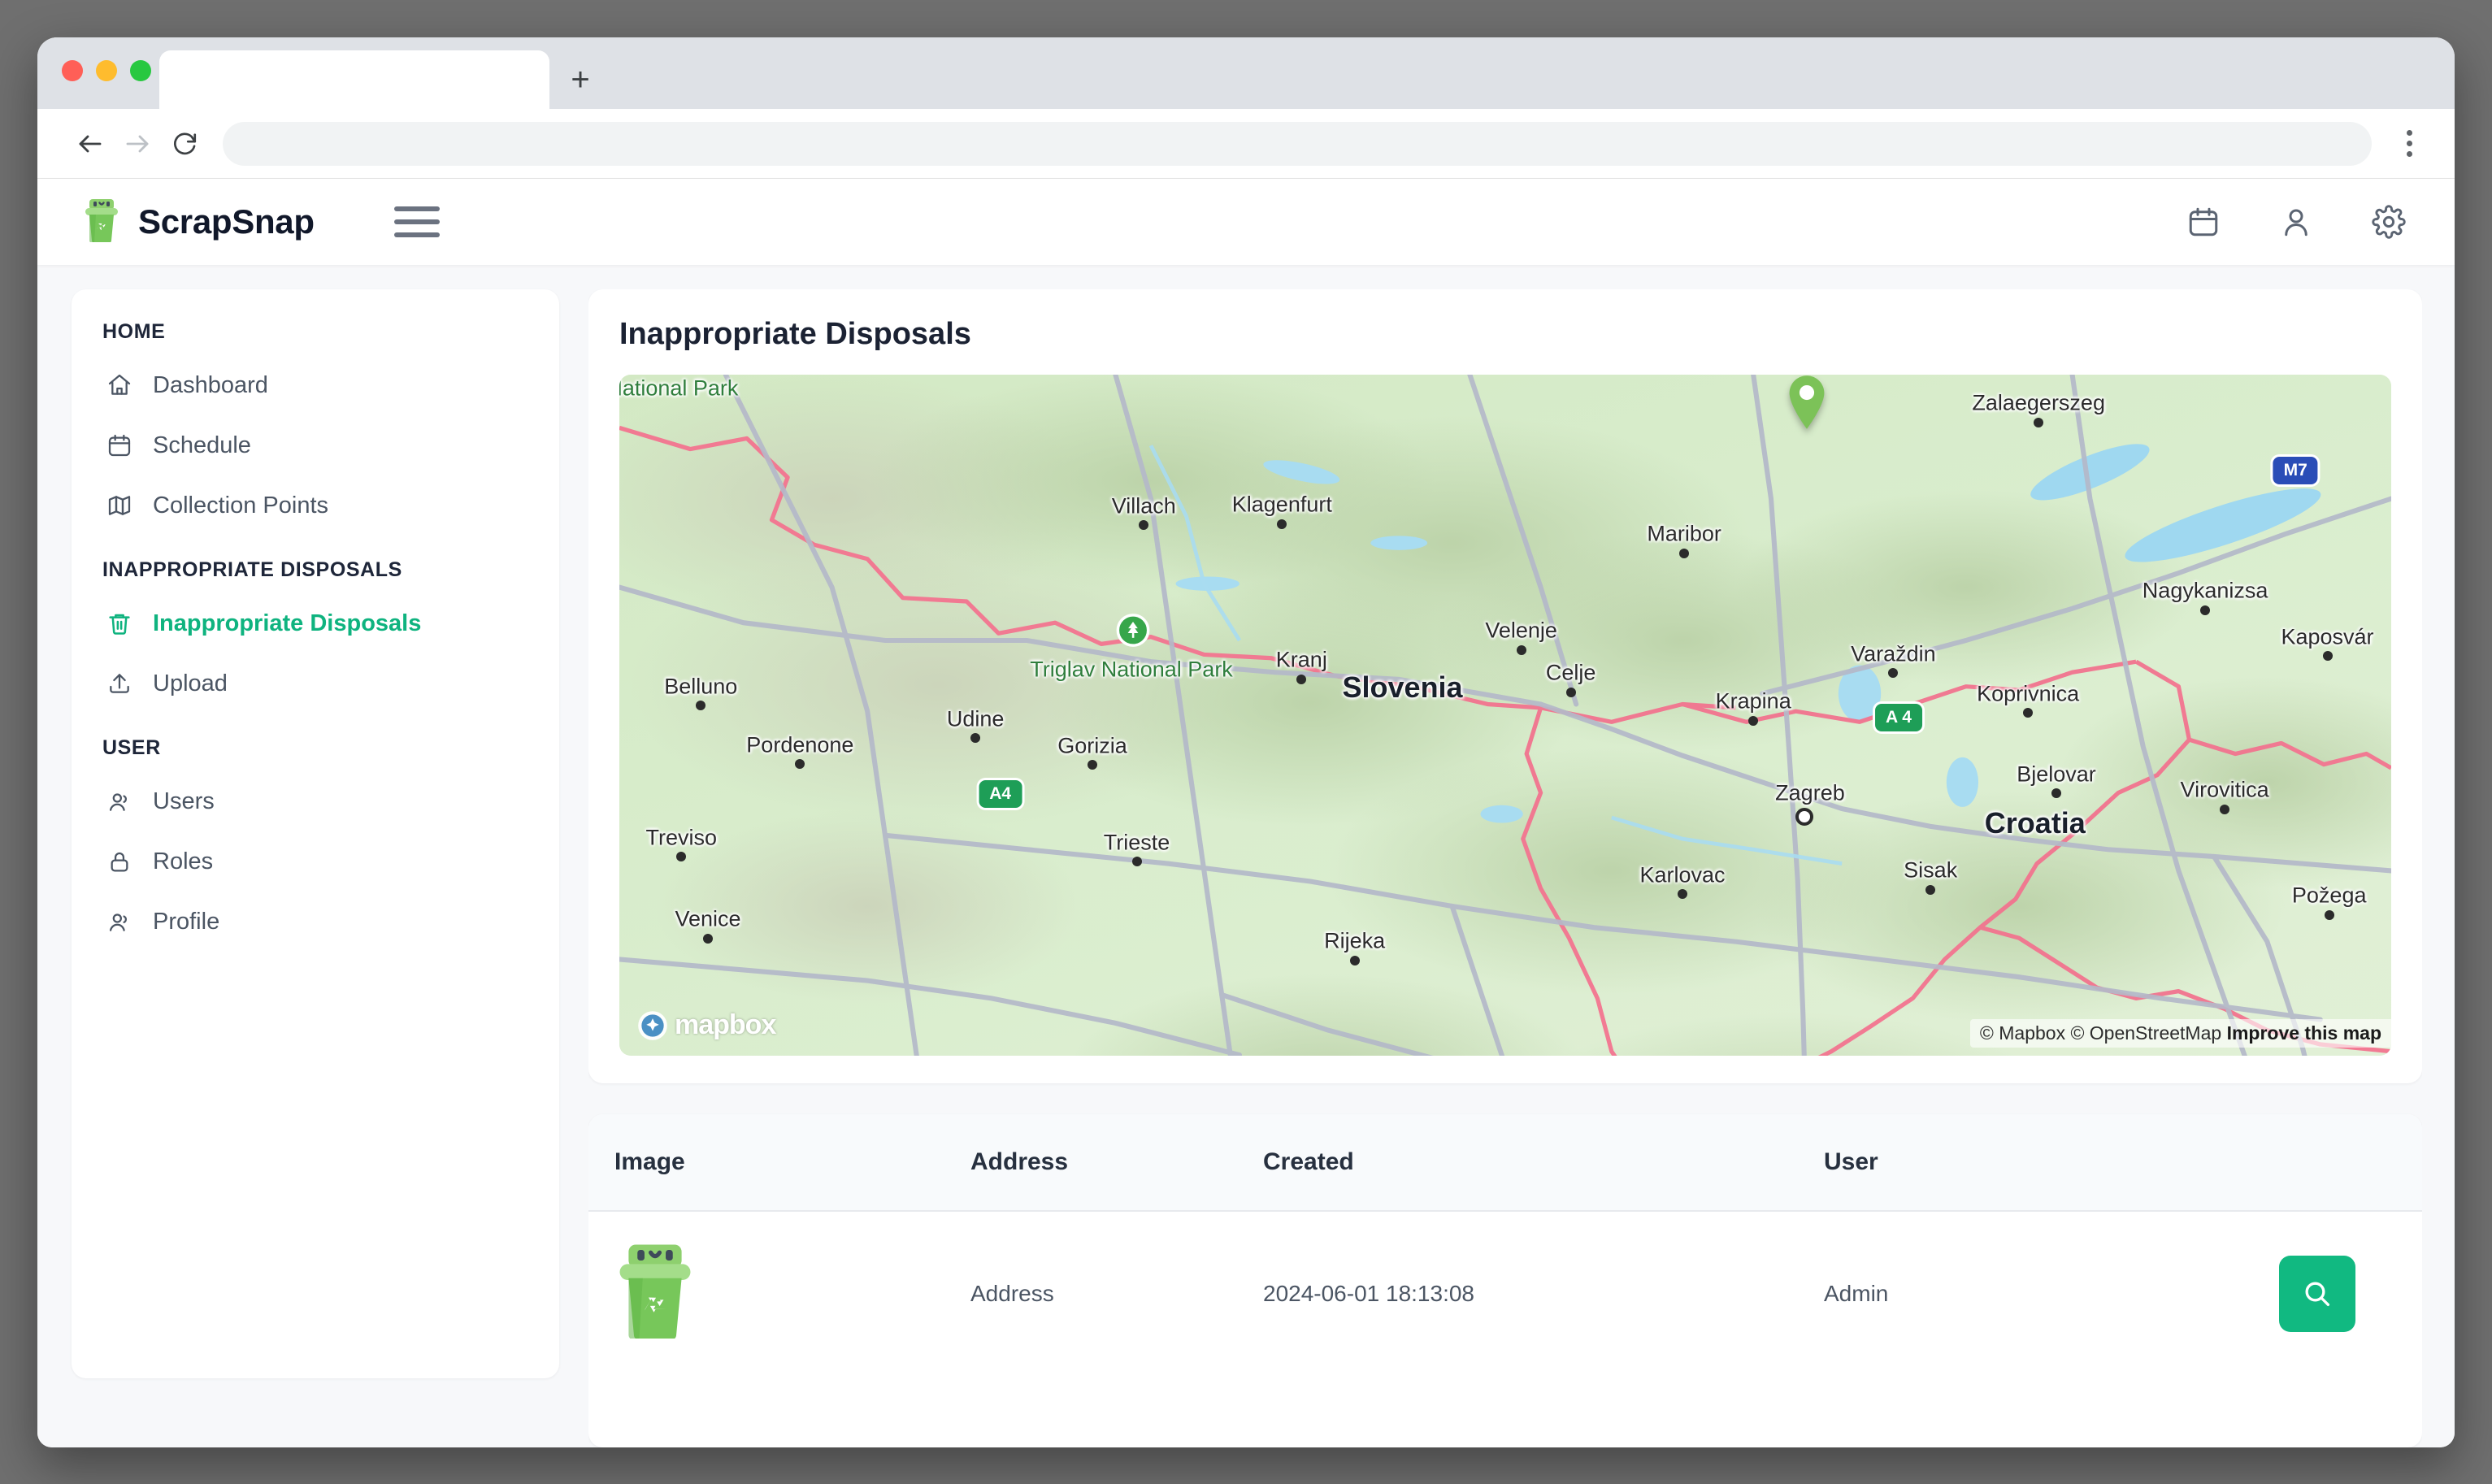  I want to click on upload-icon, so click(119, 683).